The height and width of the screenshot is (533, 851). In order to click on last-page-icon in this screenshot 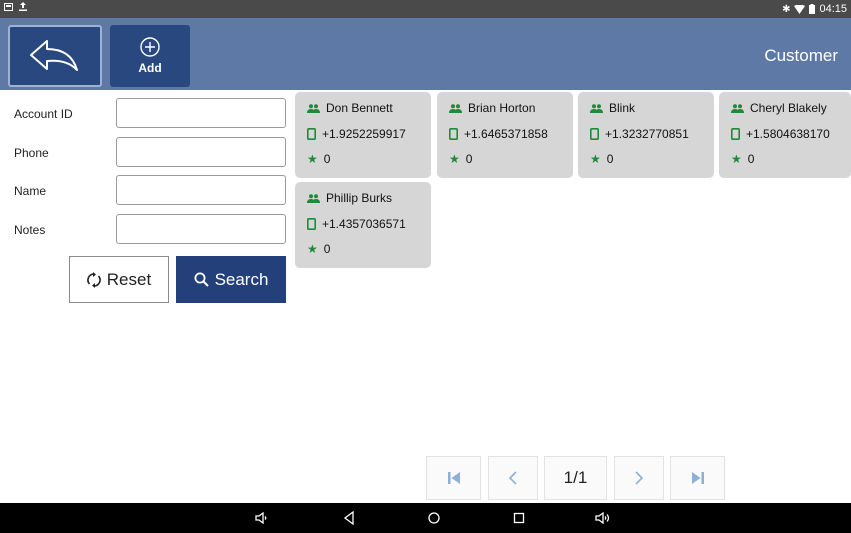, I will do `click(697, 478)`.